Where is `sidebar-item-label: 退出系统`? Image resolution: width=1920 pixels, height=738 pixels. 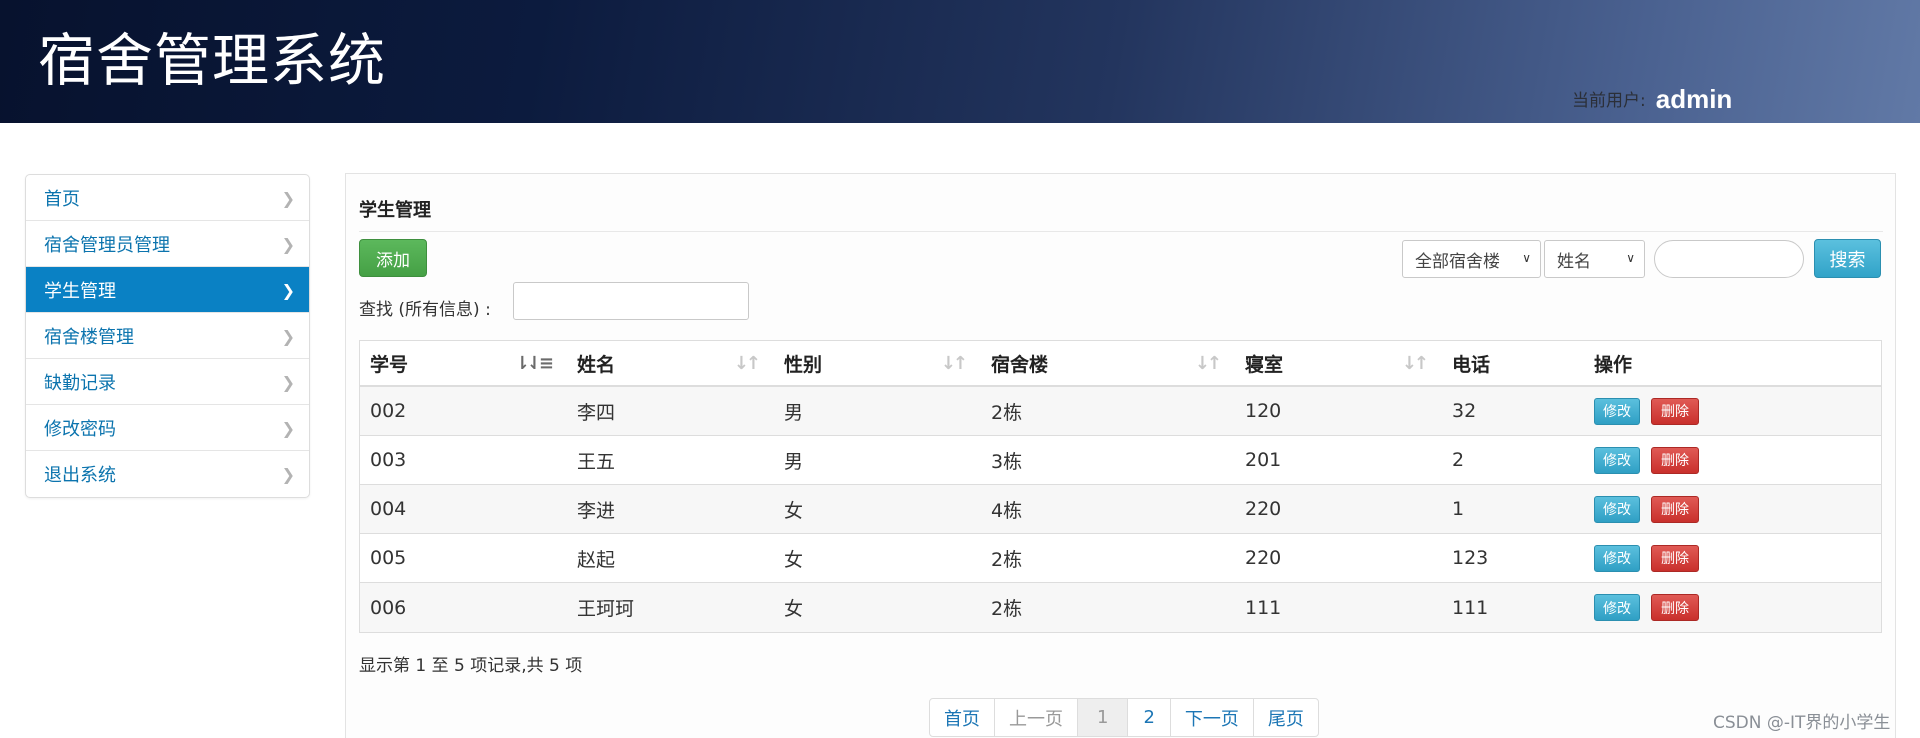
sidebar-item-label: 退出系统 is located at coordinates (80, 475).